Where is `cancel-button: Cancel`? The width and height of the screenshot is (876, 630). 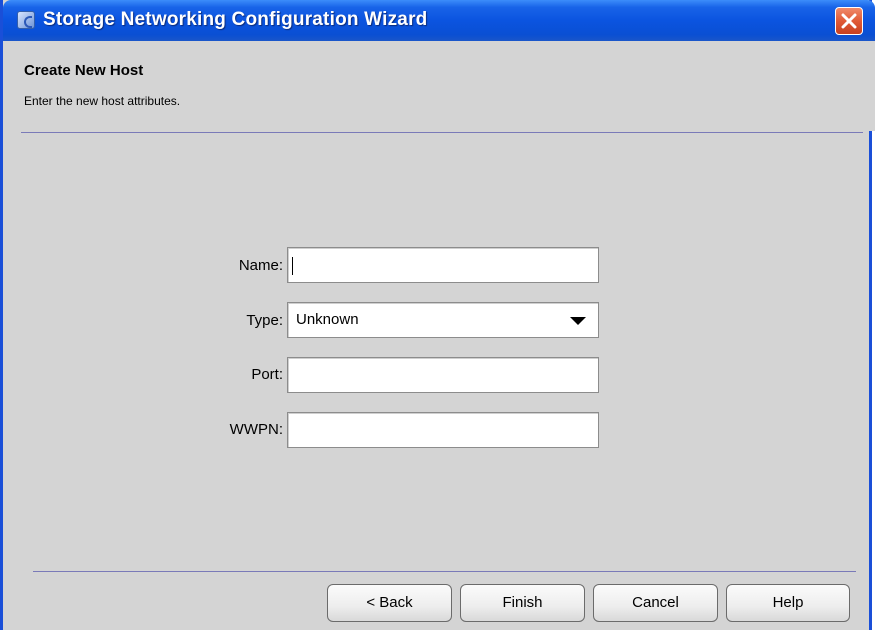
cancel-button: Cancel is located at coordinates (655, 603).